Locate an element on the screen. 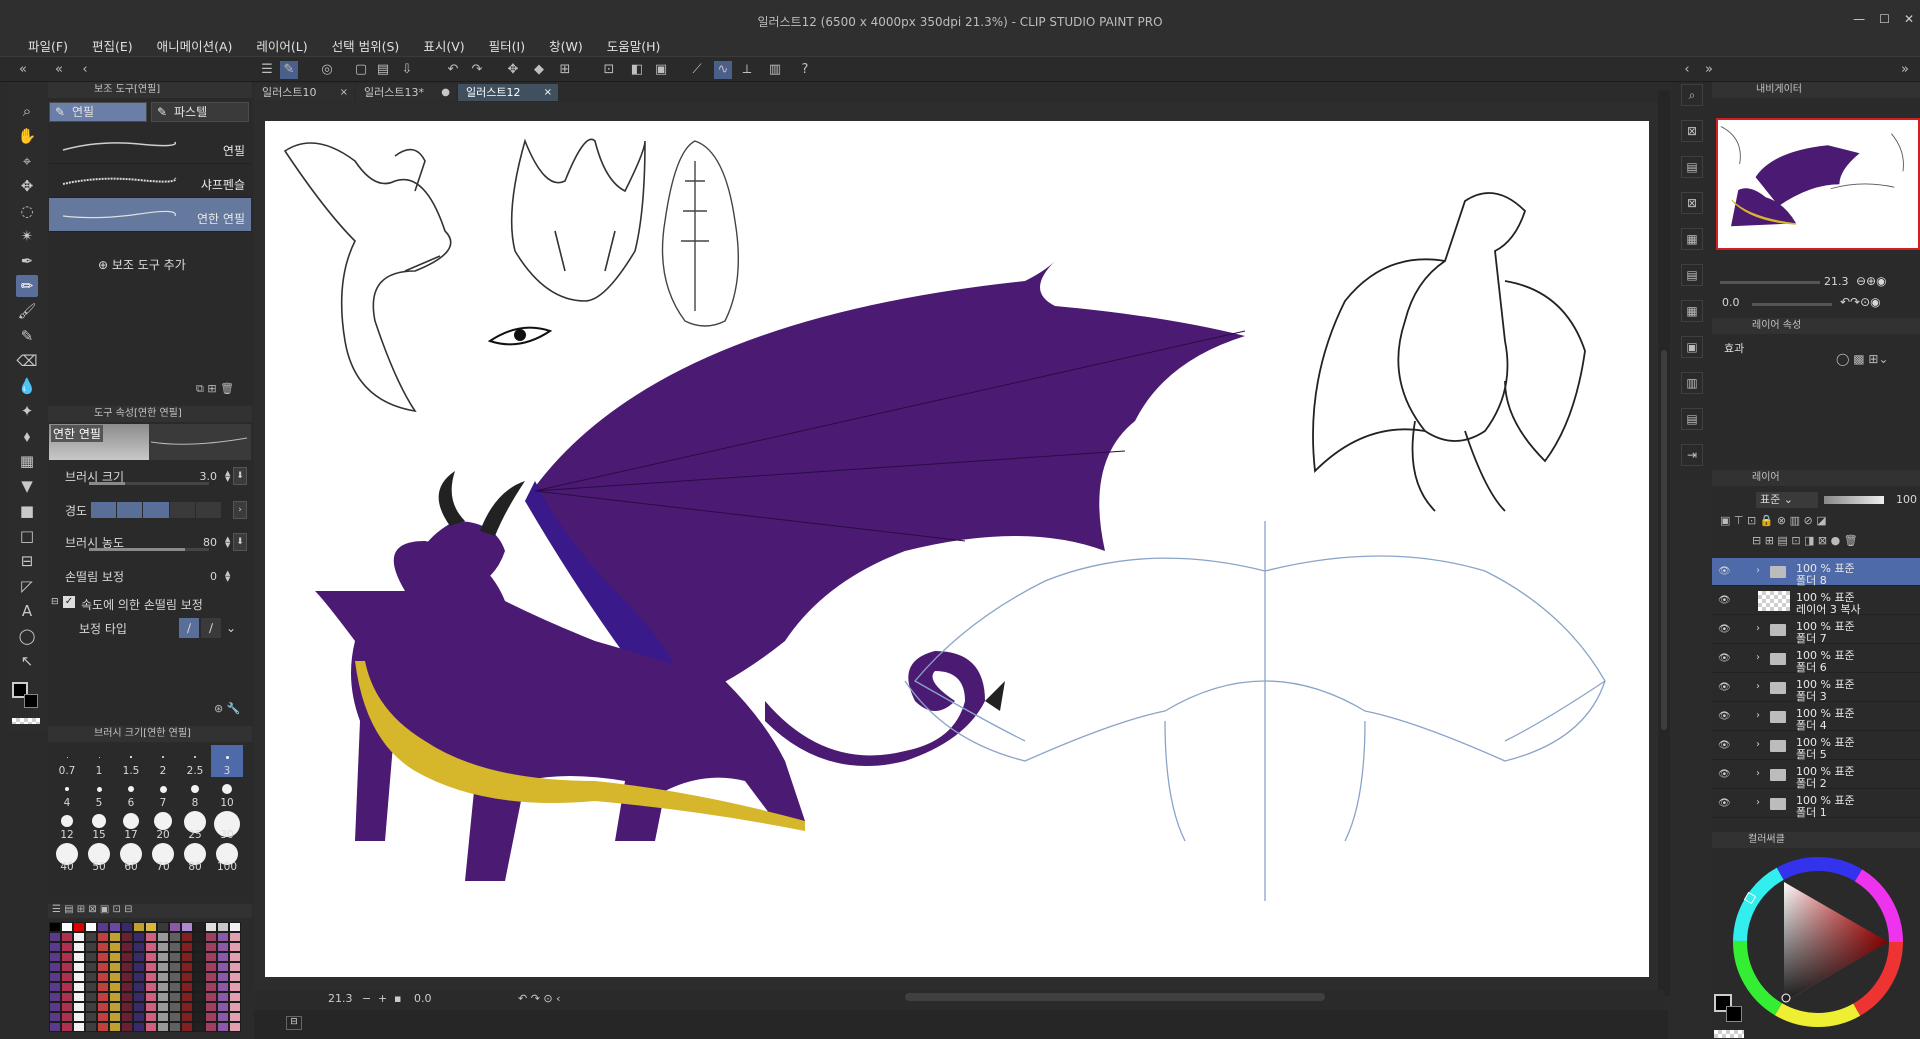 Image resolution: width=1920 pixels, height=1039 pixels. collapse-right-icon: » is located at coordinates (1709, 70).